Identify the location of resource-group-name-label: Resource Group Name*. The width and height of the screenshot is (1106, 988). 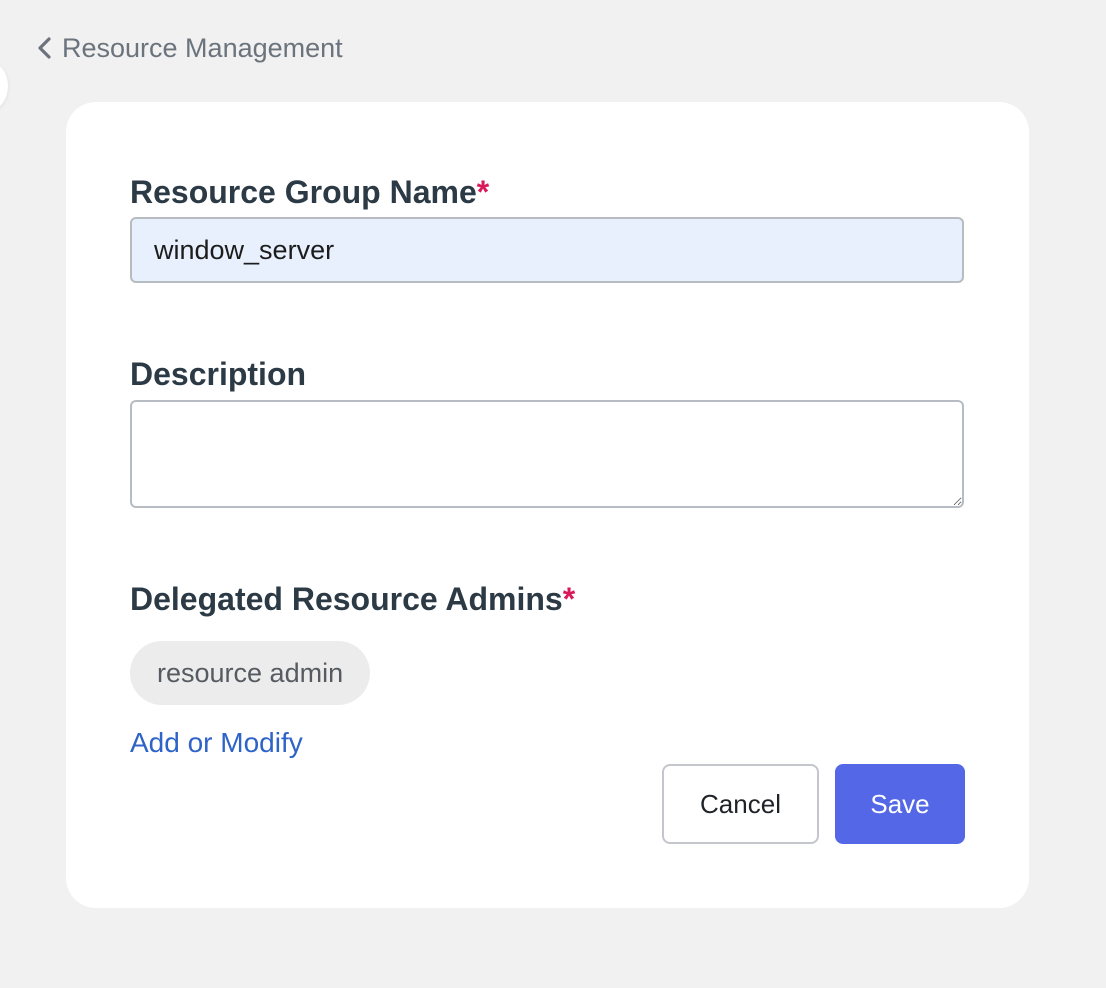
(310, 192).